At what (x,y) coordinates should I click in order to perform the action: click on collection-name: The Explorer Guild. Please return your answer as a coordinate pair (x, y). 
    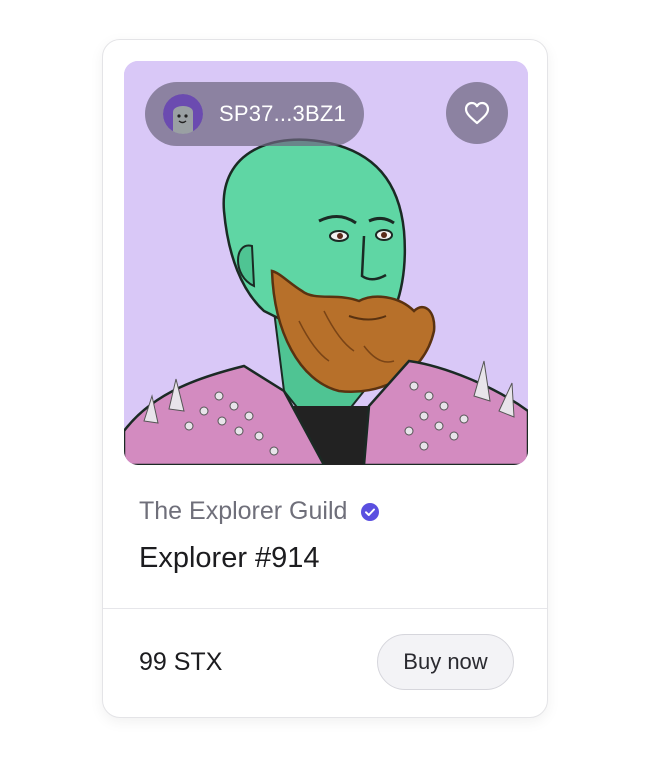
    Looking at the image, I should click on (243, 511).